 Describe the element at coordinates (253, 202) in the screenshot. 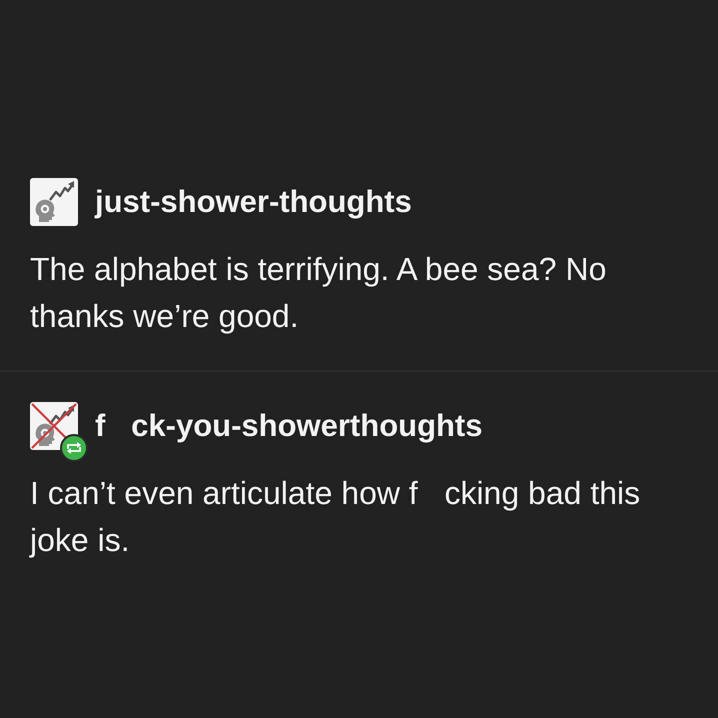

I see `username-link: just-shower-thoughts` at that location.